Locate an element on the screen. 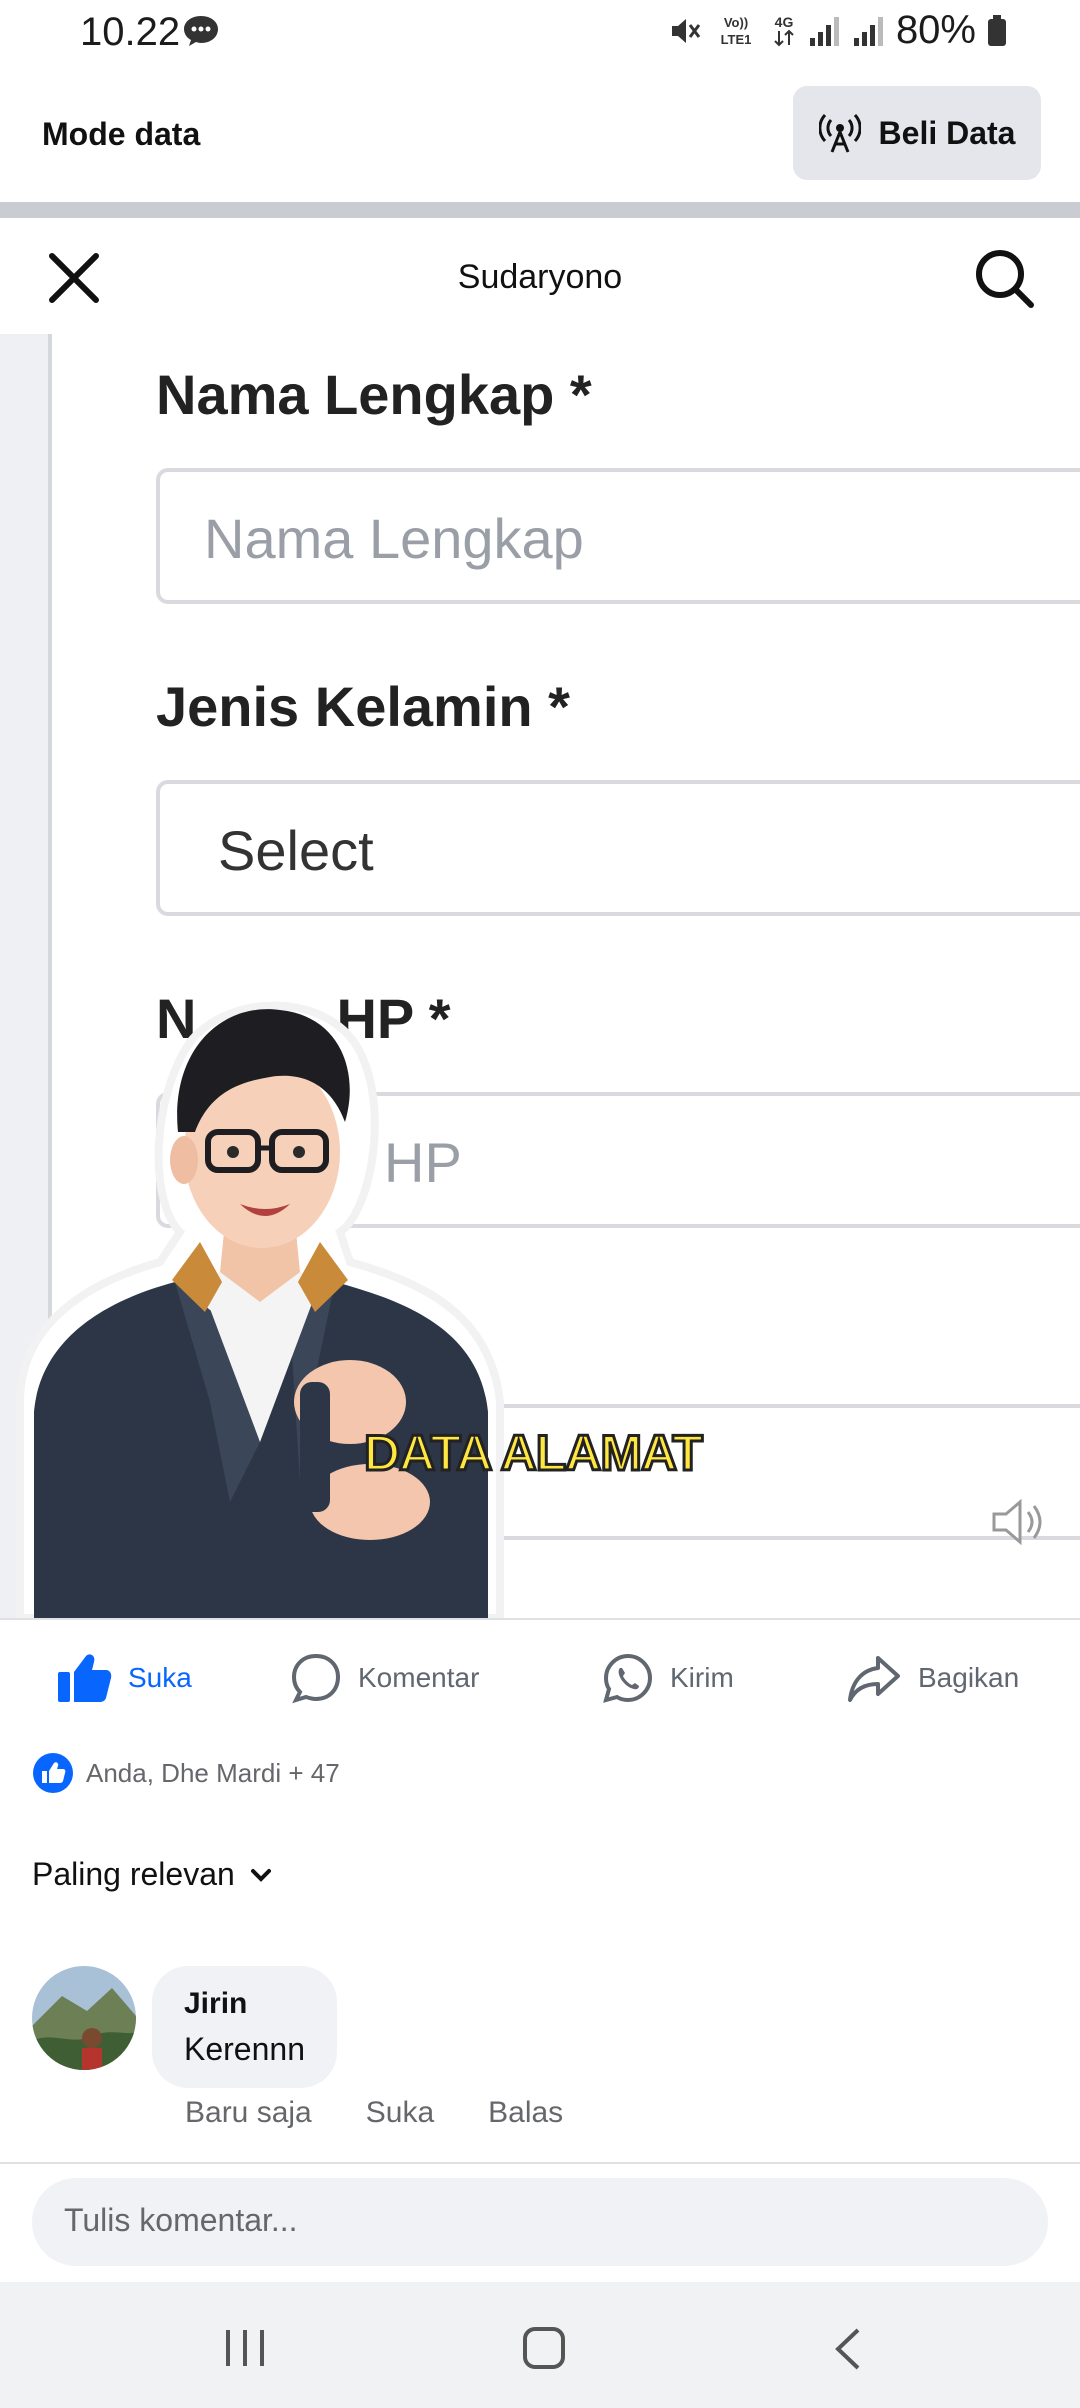 The height and width of the screenshot is (2408, 1080). video-header: Sudaryono is located at coordinates (540, 276).